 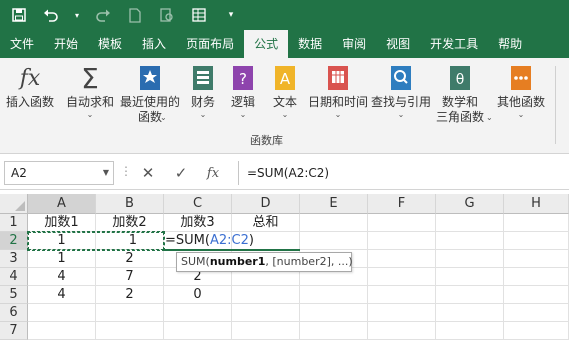 I want to click on column-header-c: C, so click(x=198, y=204).